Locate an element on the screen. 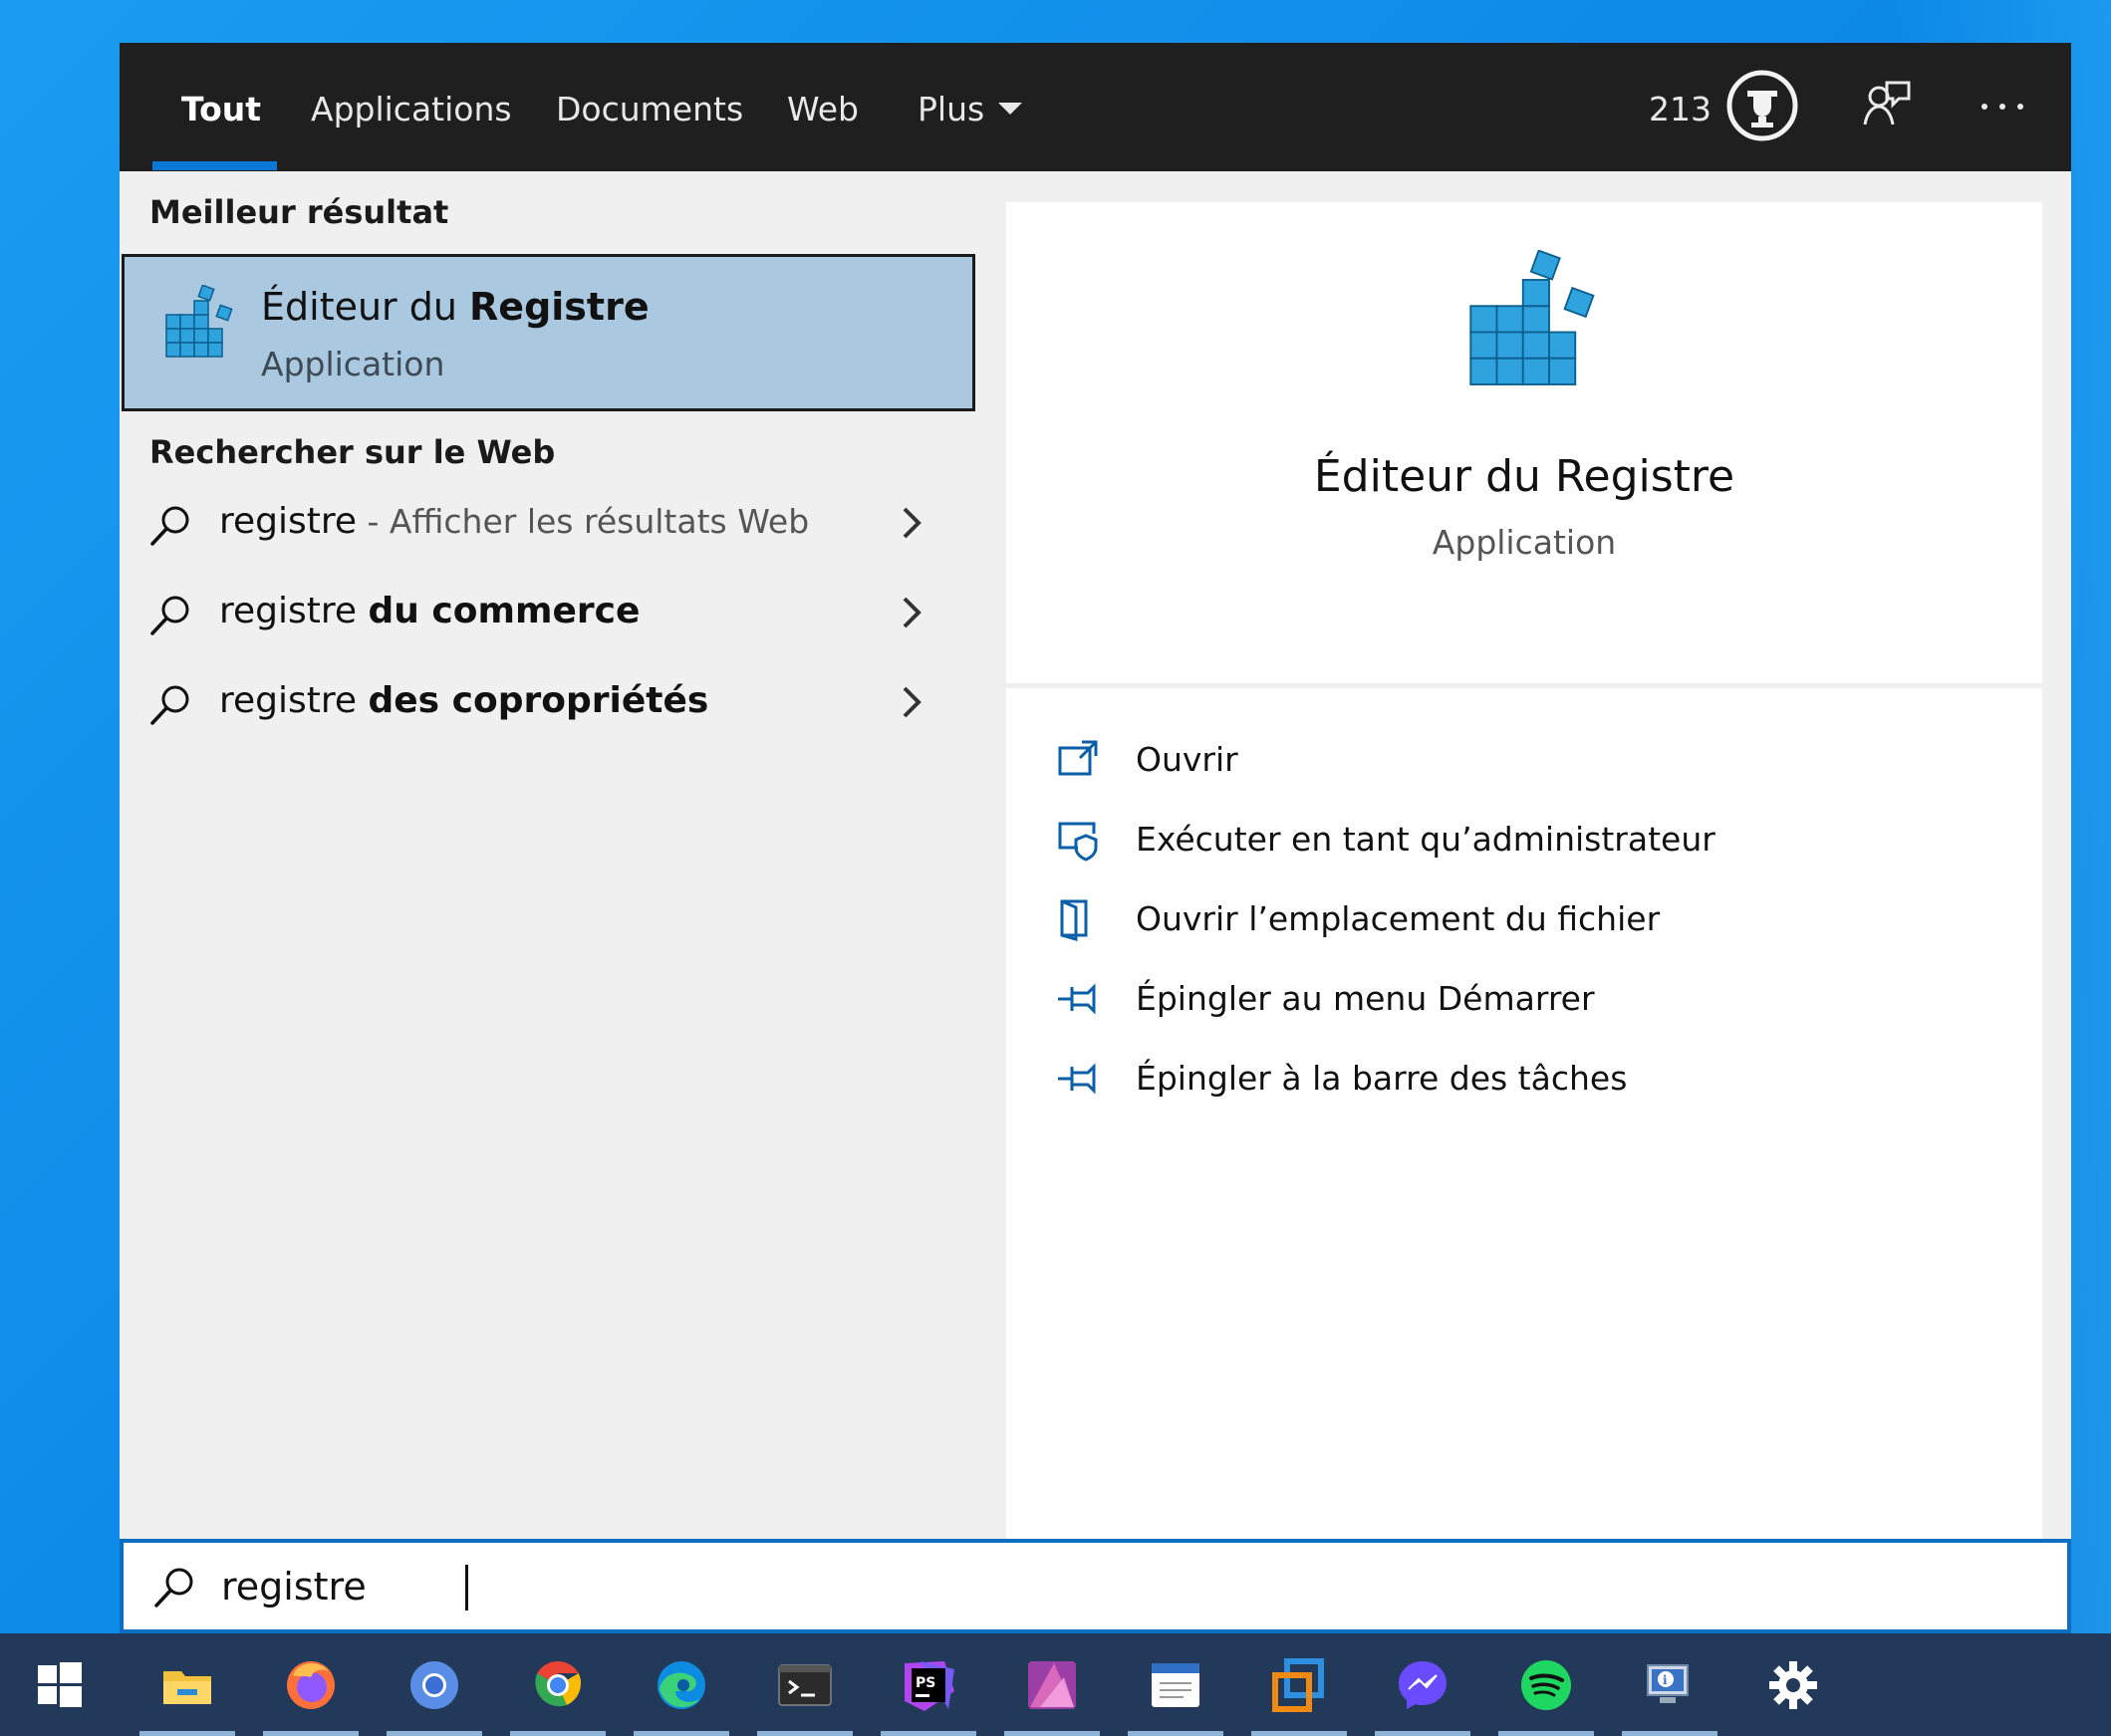  search-box is located at coordinates (1095, 1586).